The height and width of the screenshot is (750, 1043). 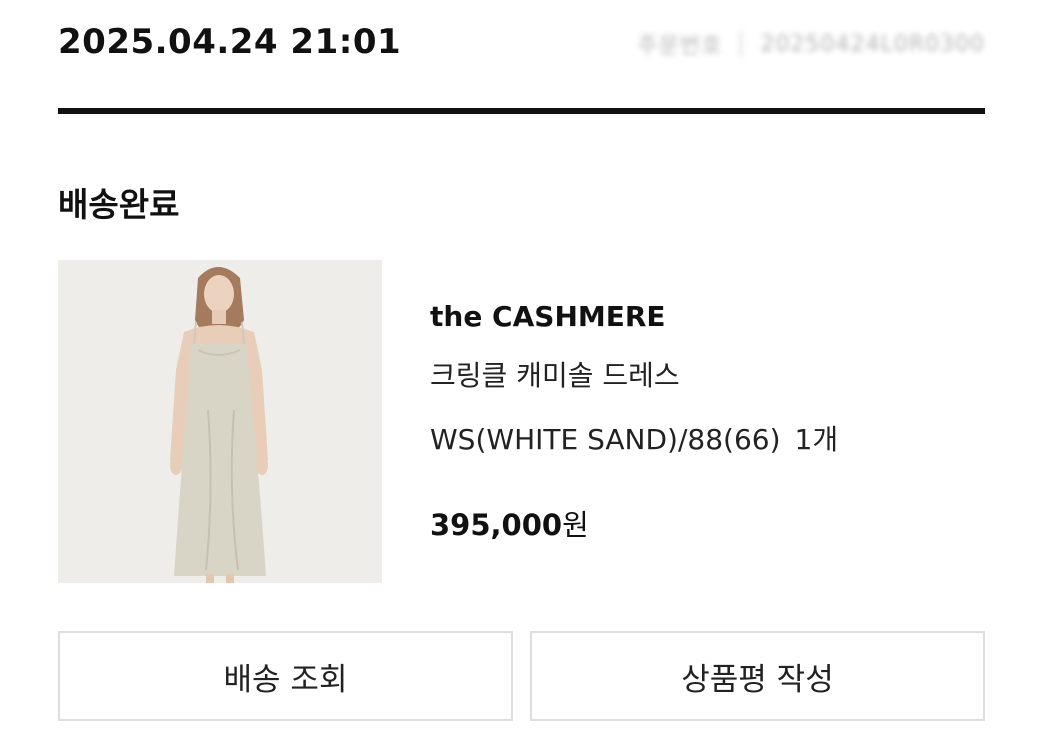 I want to click on delivery-status: 배송완료, so click(x=119, y=204).